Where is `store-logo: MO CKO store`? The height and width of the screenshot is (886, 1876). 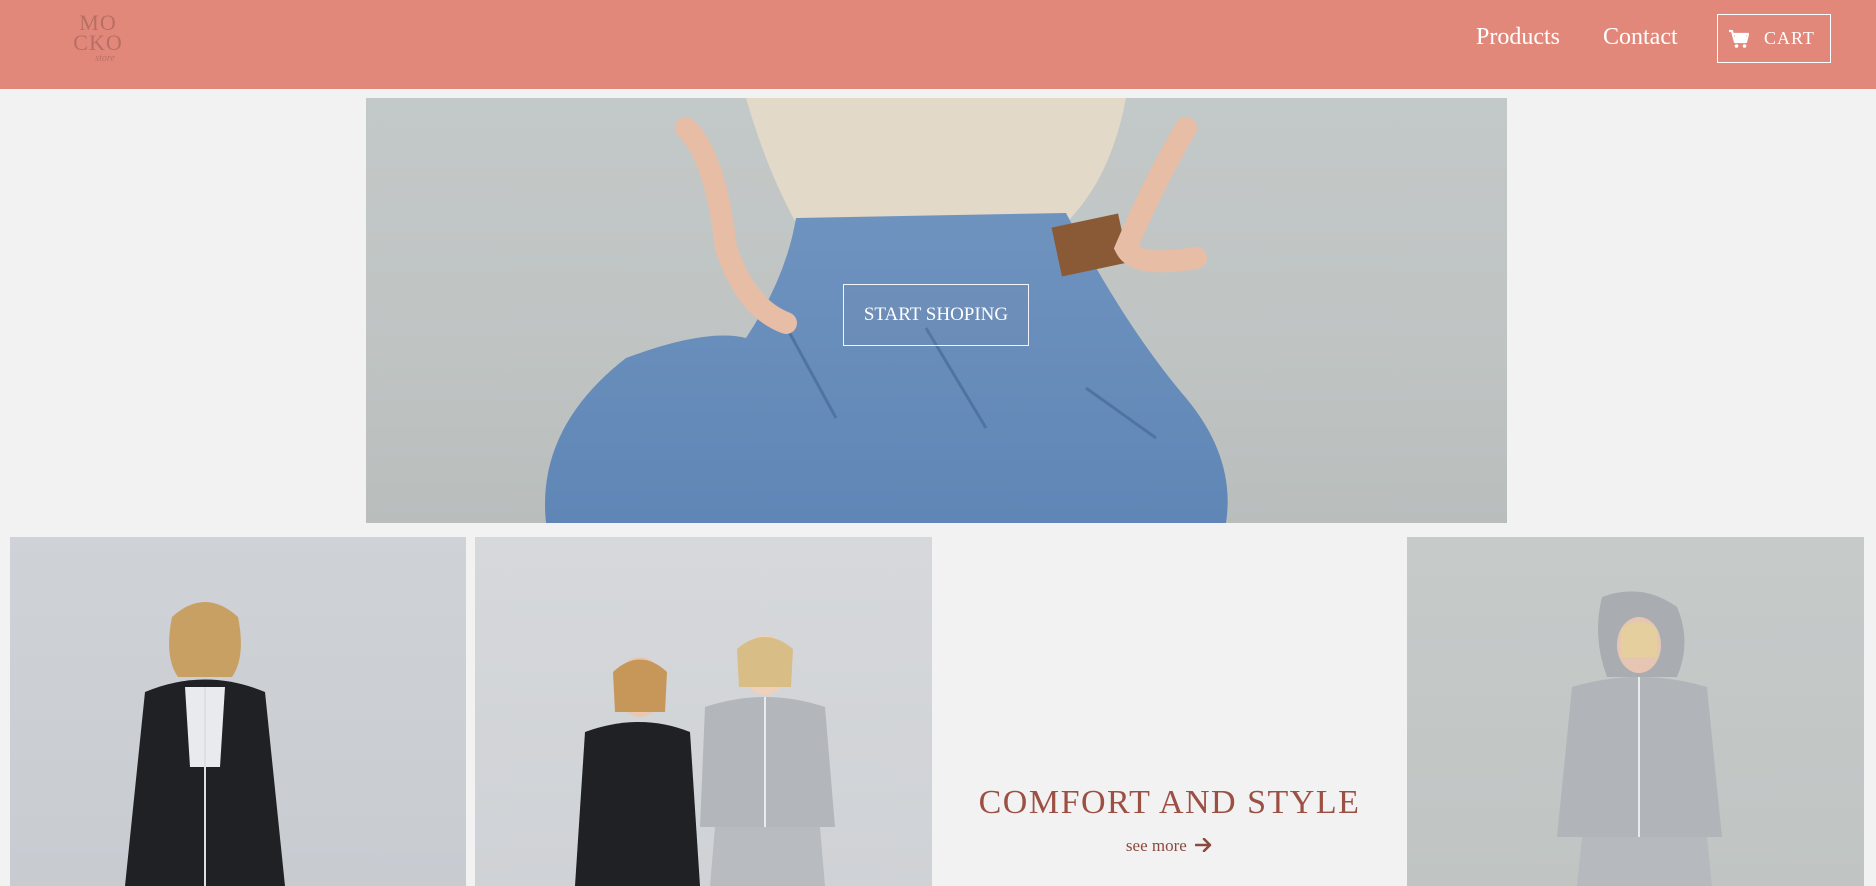 store-logo: MO CKO store is located at coordinates (98, 42).